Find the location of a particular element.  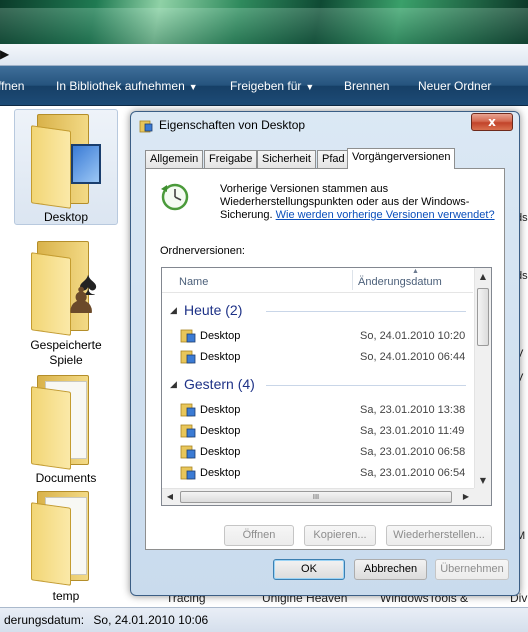

column-header-name: Name is located at coordinates (193, 282).